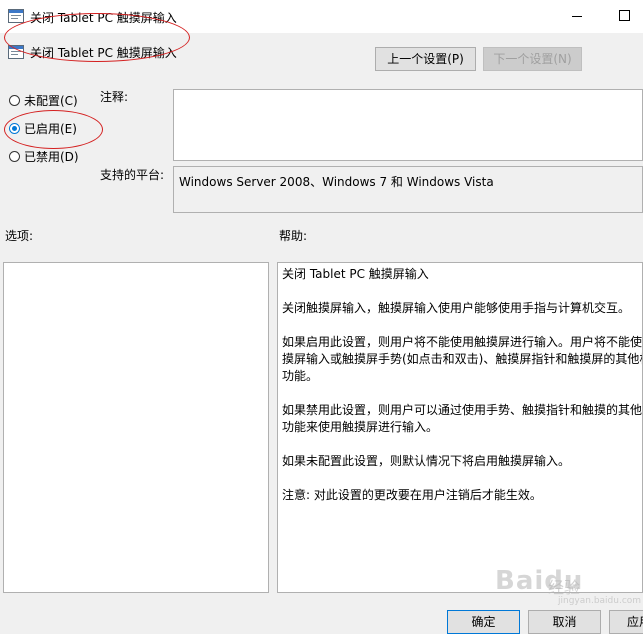  What do you see at coordinates (578, 16) in the screenshot?
I see `minimize-button` at bounding box center [578, 16].